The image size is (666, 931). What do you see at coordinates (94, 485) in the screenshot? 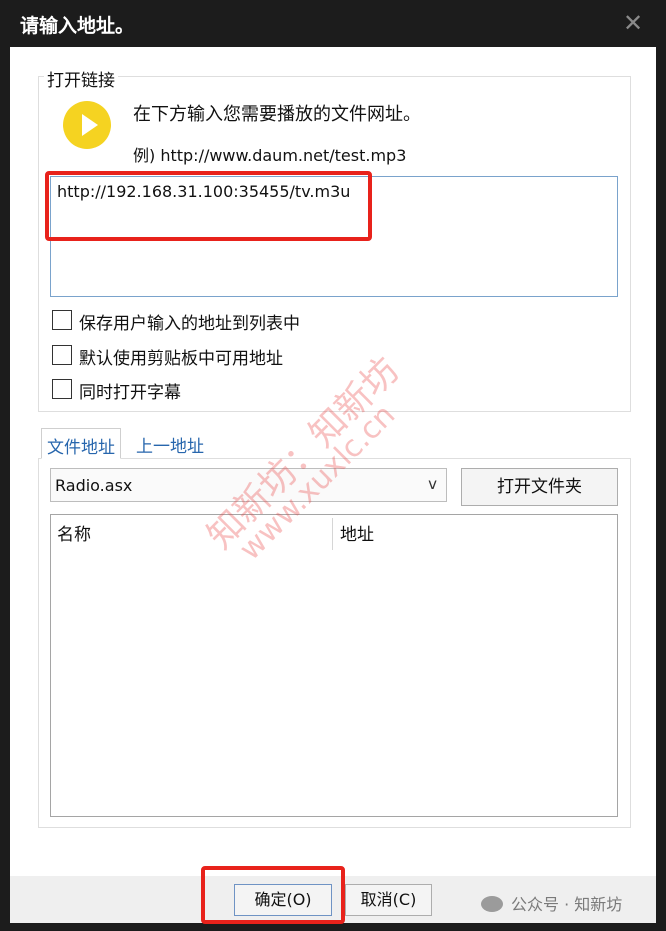
I see `dropdown-value: Radio.asx` at bounding box center [94, 485].